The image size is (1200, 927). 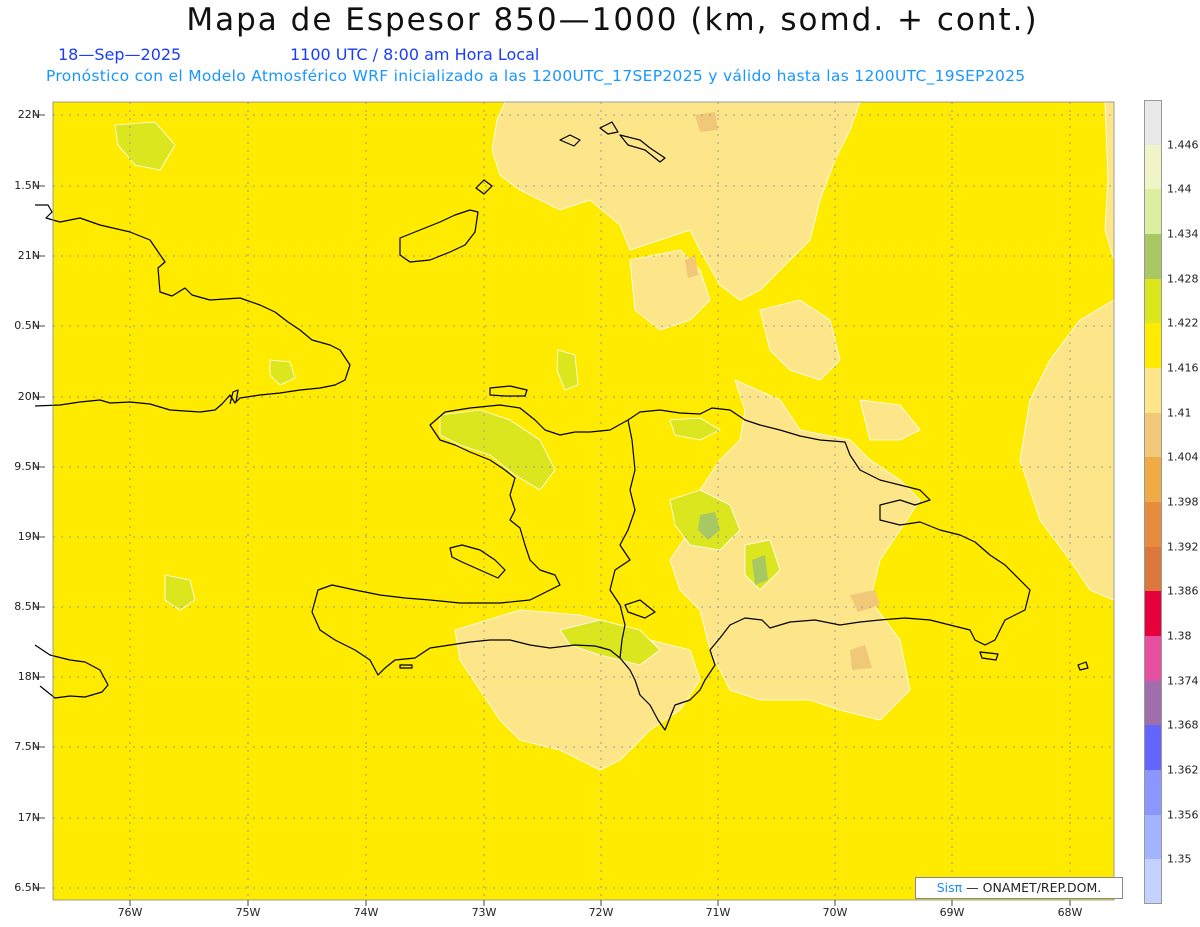 What do you see at coordinates (1179, 189) in the screenshot?
I see `colorbar-label: 1.44` at bounding box center [1179, 189].